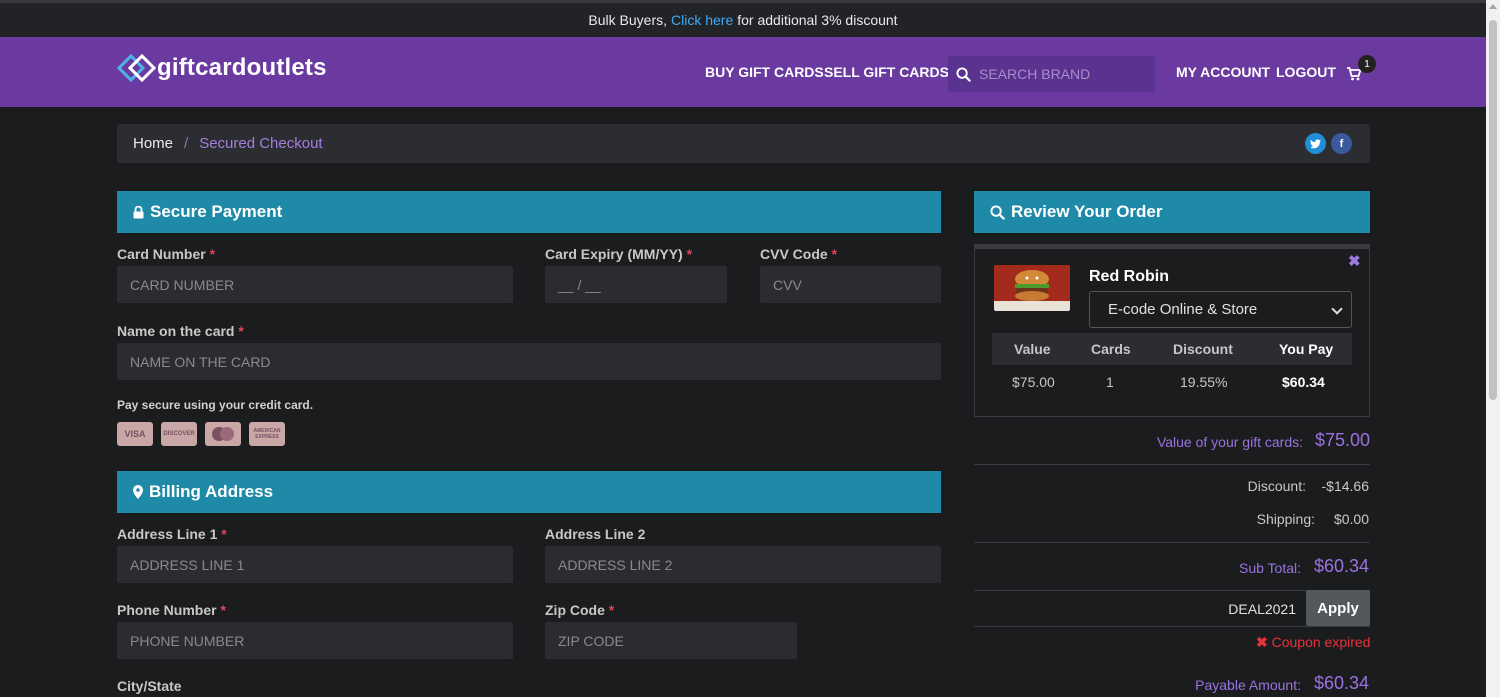  Describe the element at coordinates (215, 405) in the screenshot. I see `pay-secure-note: Pay secure using your credit card.` at that location.